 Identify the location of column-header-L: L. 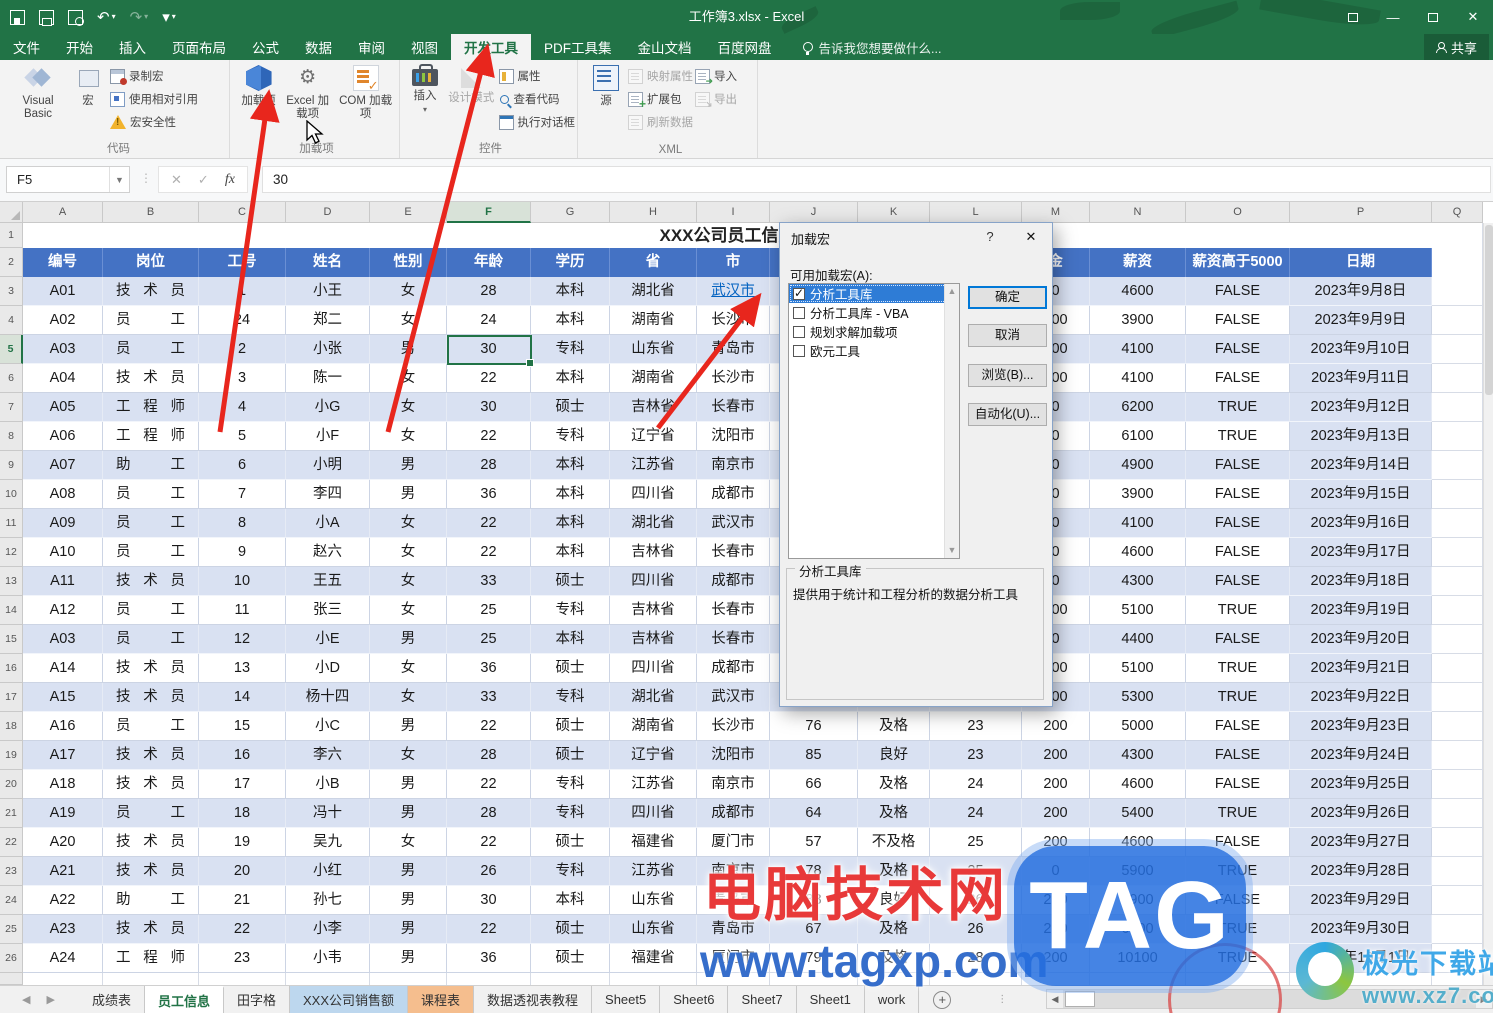
(976, 212).